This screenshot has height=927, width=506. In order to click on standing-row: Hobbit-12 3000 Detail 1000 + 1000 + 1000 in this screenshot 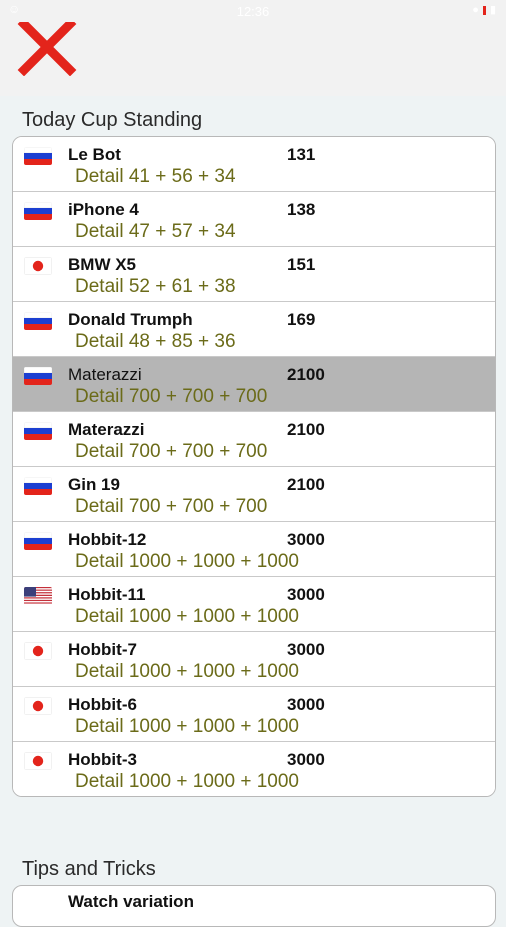, I will do `click(254, 549)`.